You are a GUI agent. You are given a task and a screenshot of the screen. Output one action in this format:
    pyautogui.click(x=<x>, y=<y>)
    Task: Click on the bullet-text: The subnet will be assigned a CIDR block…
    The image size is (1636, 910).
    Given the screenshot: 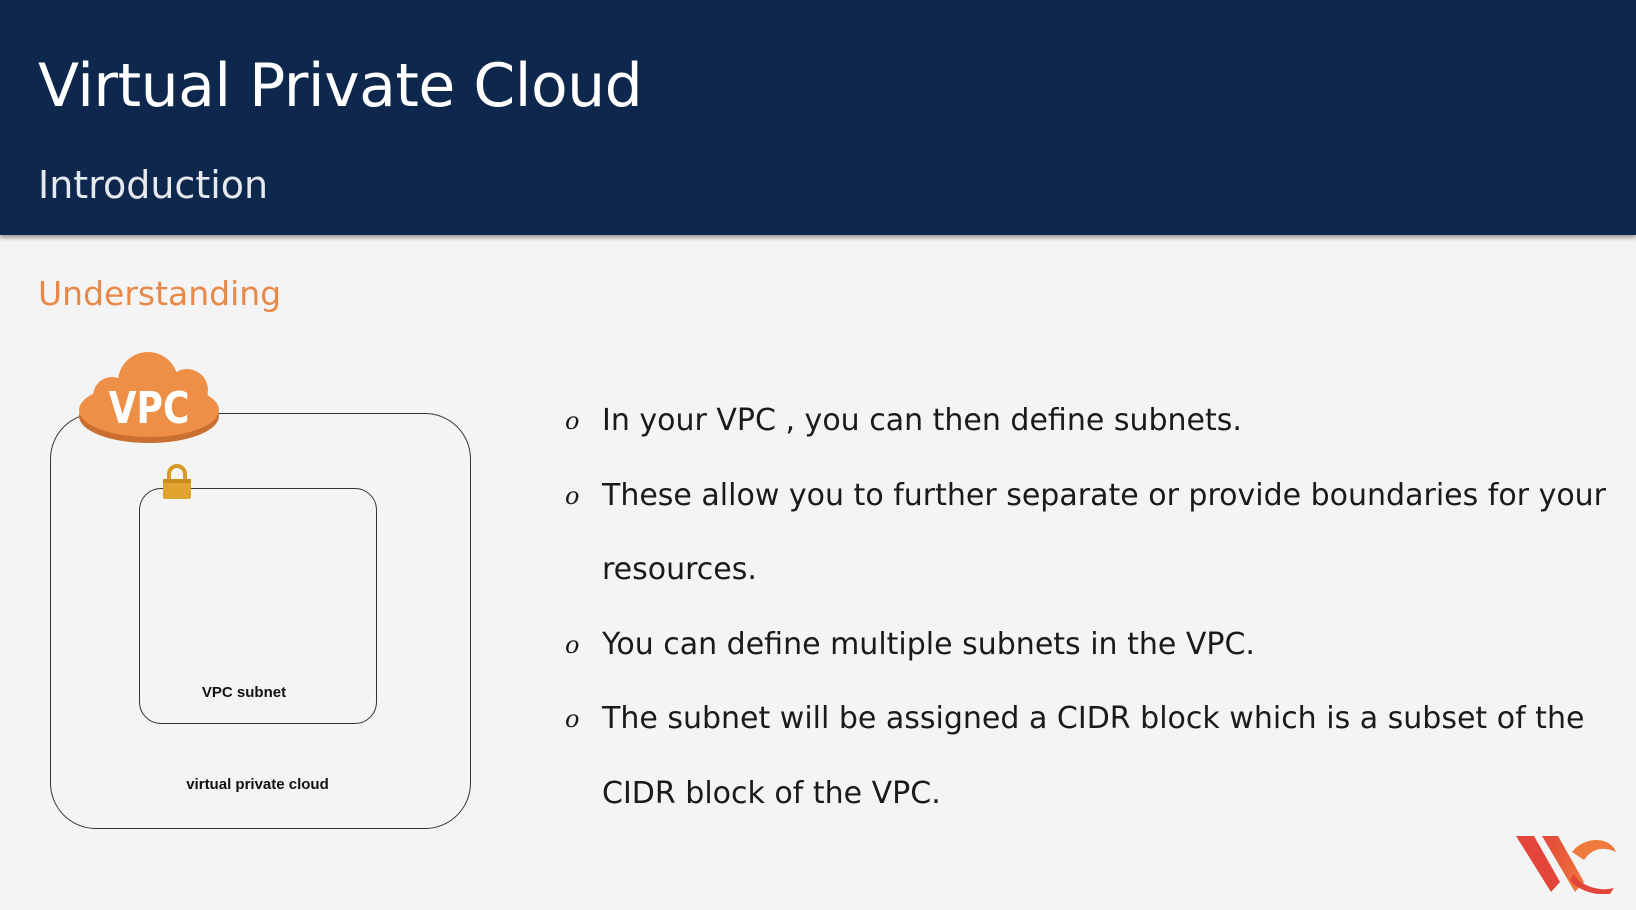 What is the action you would take?
    pyautogui.click(x=1093, y=756)
    